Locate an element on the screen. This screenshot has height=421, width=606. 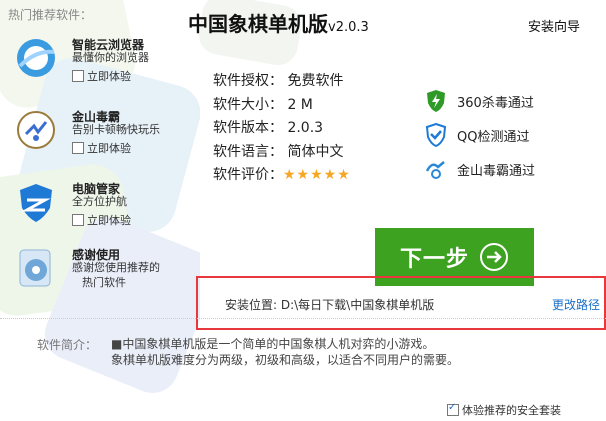
badge-qq: QQ检测通过 is located at coordinates (479, 135).